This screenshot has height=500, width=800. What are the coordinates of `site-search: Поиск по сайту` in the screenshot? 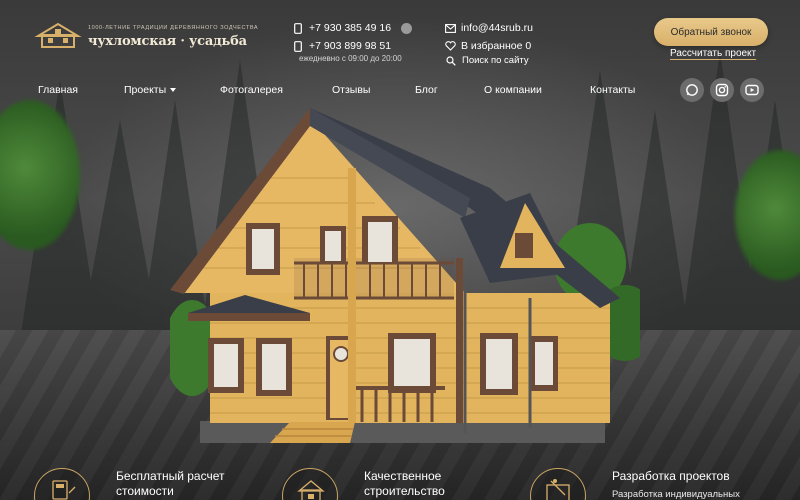 It's located at (487, 60).